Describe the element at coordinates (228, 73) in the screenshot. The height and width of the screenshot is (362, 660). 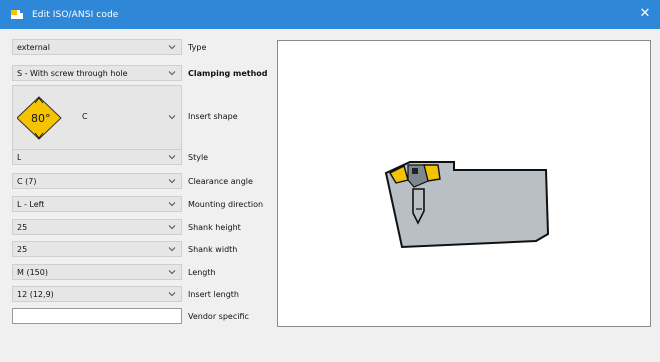
I see `clamping-method-label: Clamping method` at that location.